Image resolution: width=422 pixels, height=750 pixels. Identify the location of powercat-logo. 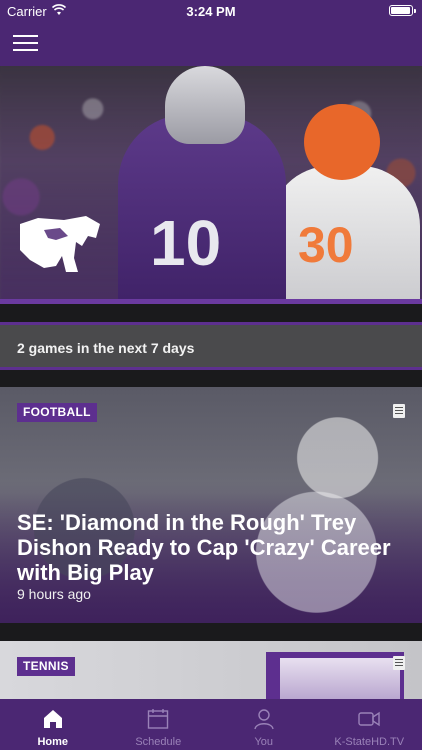
(60, 244).